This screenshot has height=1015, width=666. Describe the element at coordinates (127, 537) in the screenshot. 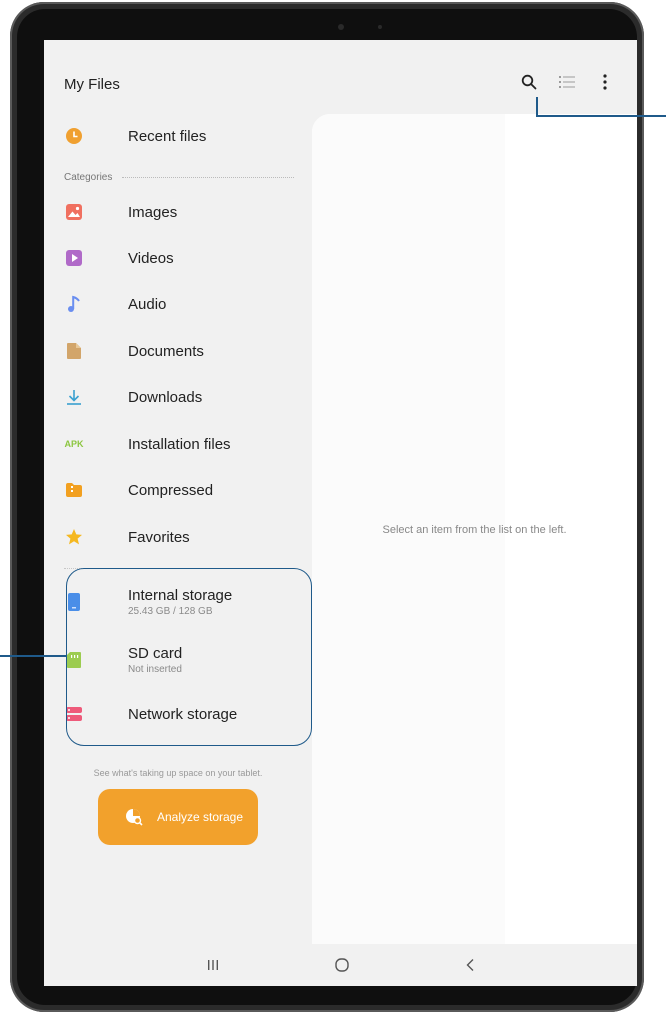

I see `category-favorites: Favorites` at that location.